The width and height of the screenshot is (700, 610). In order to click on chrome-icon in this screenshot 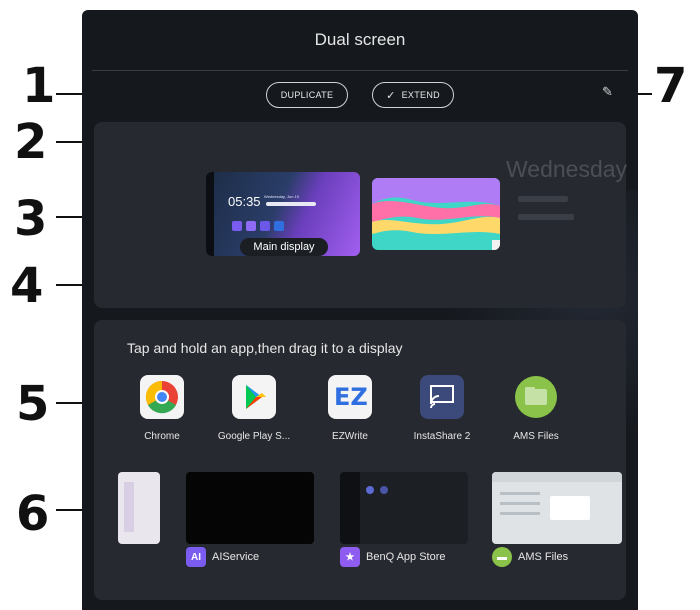, I will do `click(162, 397)`.